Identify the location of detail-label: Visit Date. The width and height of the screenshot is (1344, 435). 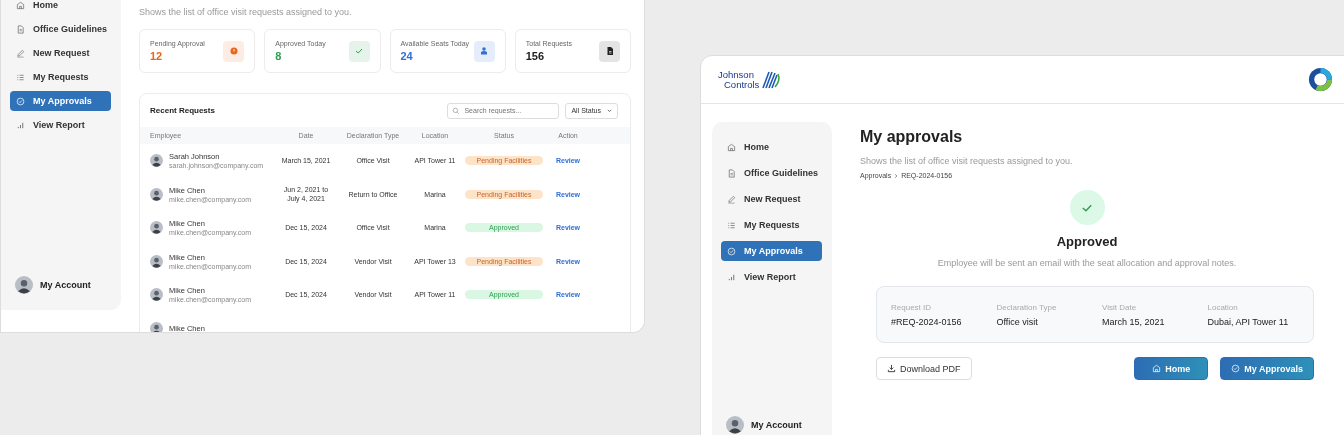
(1120, 307).